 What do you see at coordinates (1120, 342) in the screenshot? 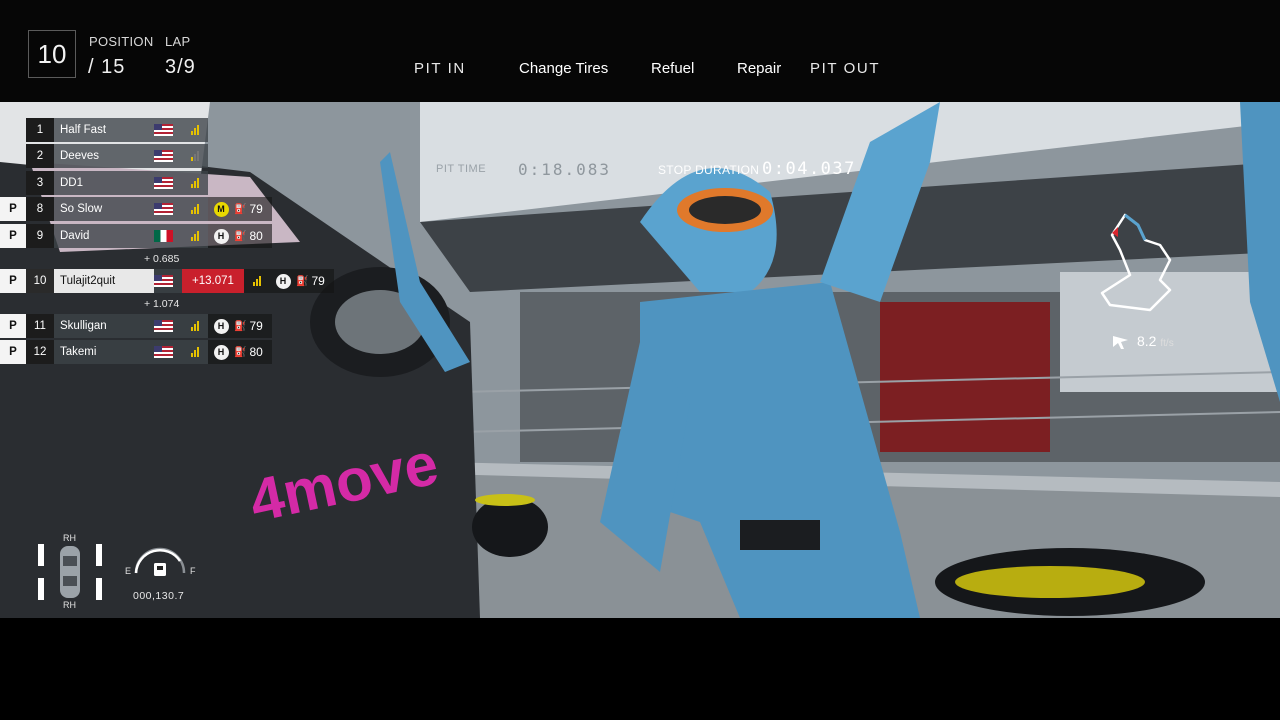
I see `speed-arrow-icon` at bounding box center [1120, 342].